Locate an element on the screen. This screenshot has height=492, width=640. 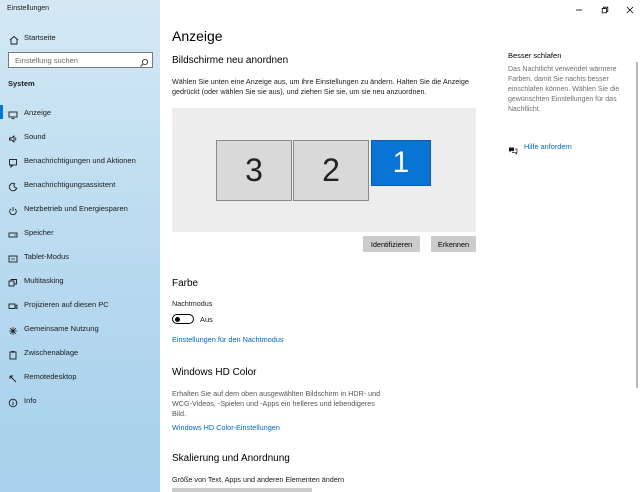
close-icon is located at coordinates (630, 10).